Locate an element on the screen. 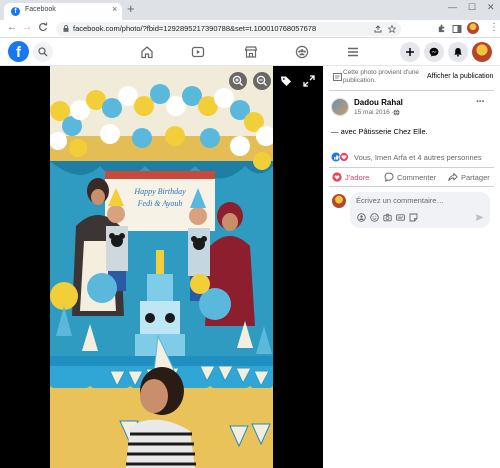  extensions-icon is located at coordinates (441, 28).